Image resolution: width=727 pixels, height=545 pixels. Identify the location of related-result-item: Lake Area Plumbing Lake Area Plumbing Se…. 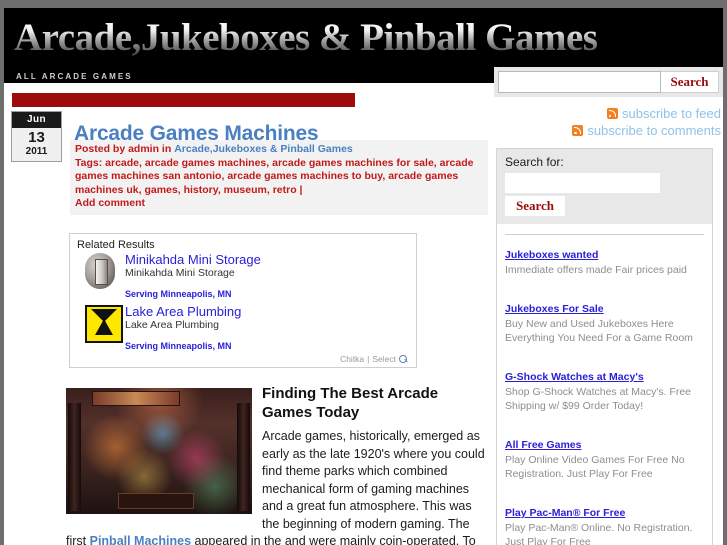
(243, 328).